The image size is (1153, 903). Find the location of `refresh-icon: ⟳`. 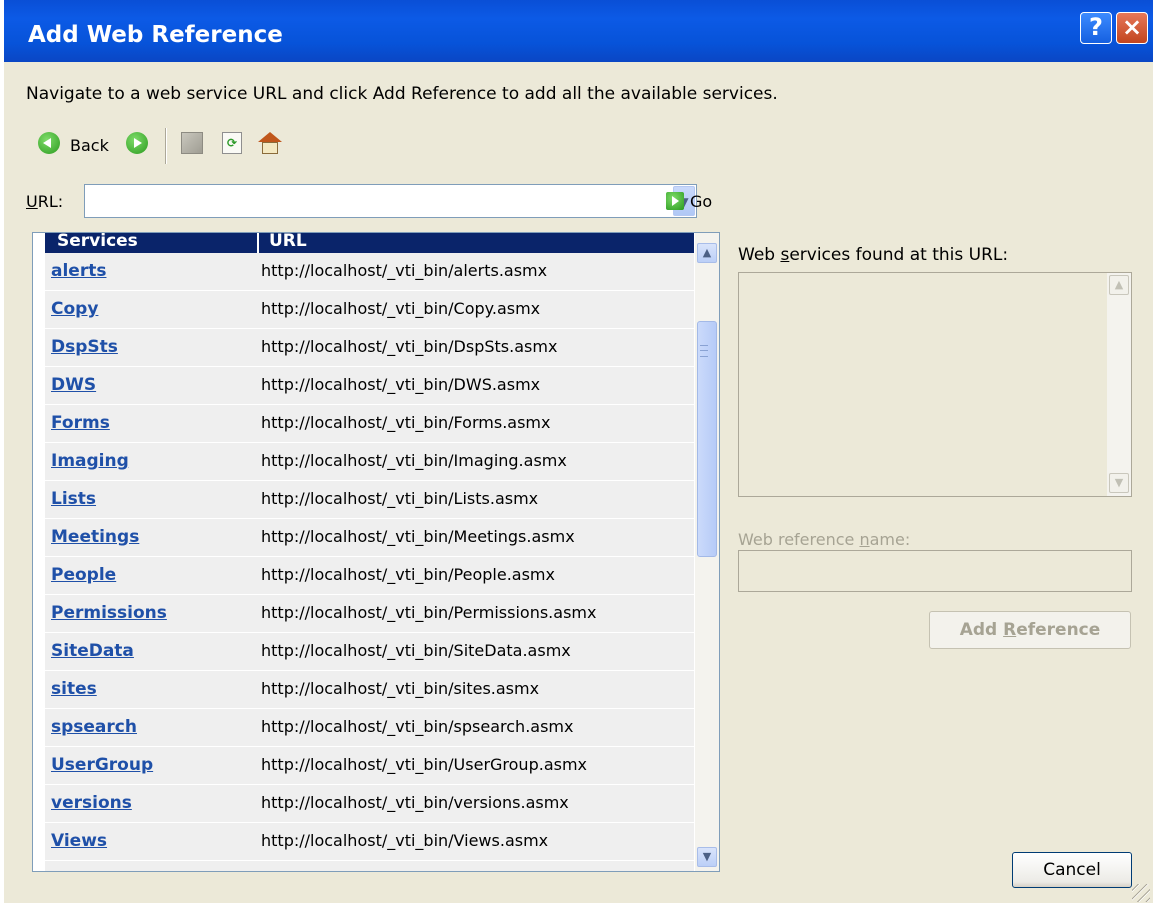

refresh-icon: ⟳ is located at coordinates (232, 143).